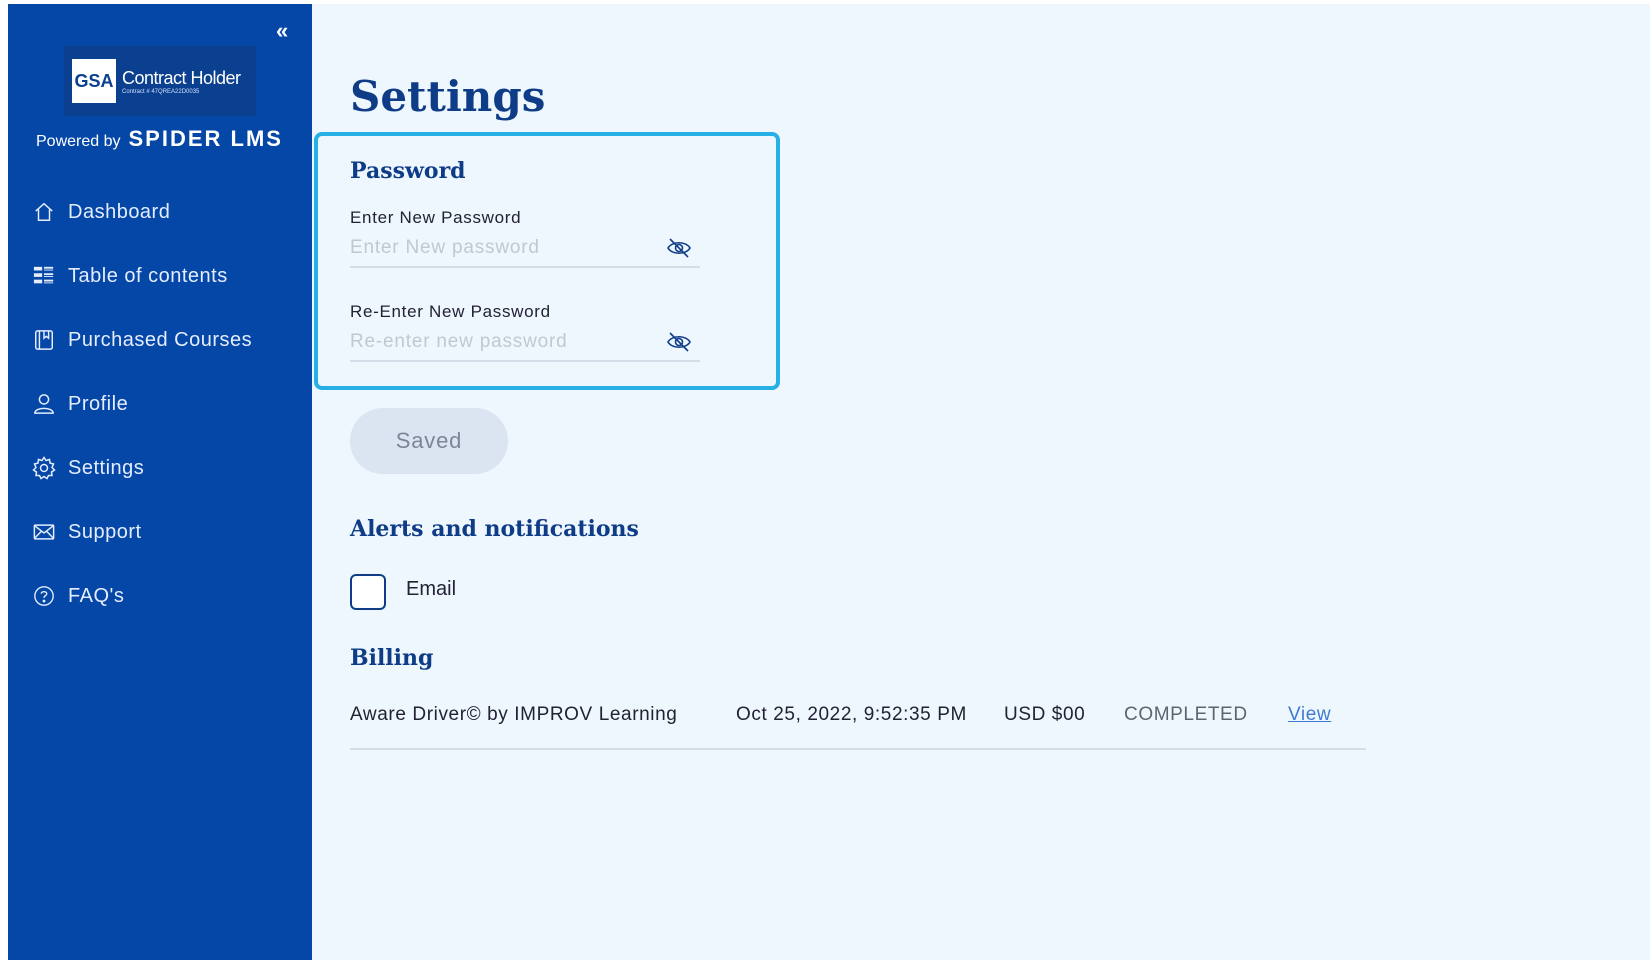  What do you see at coordinates (44, 468) in the screenshot?
I see `gear-icon` at bounding box center [44, 468].